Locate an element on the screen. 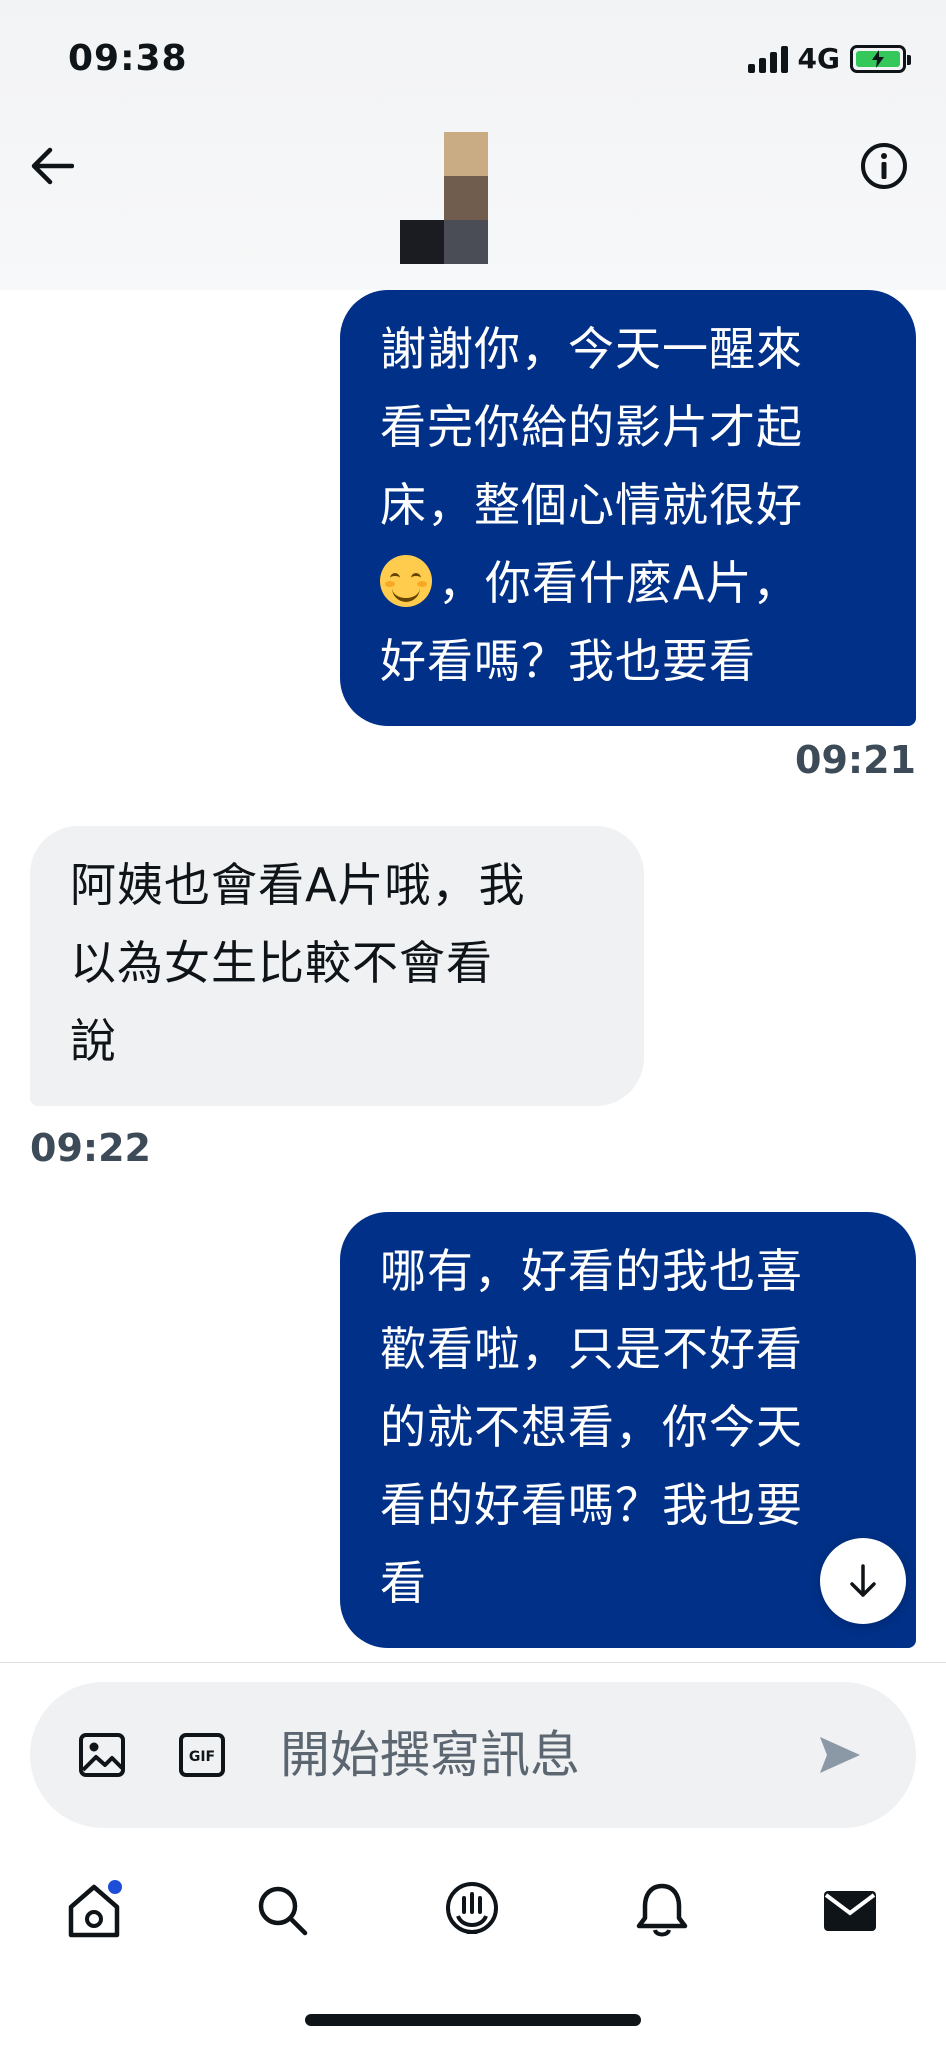  status-time: 09:38 is located at coordinates (128, 58).